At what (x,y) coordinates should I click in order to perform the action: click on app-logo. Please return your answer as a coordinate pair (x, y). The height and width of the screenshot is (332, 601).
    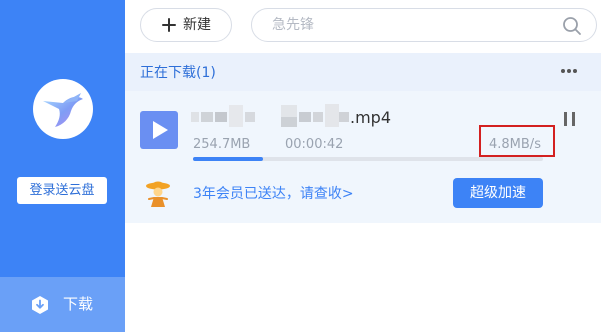
    Looking at the image, I should click on (63, 109).